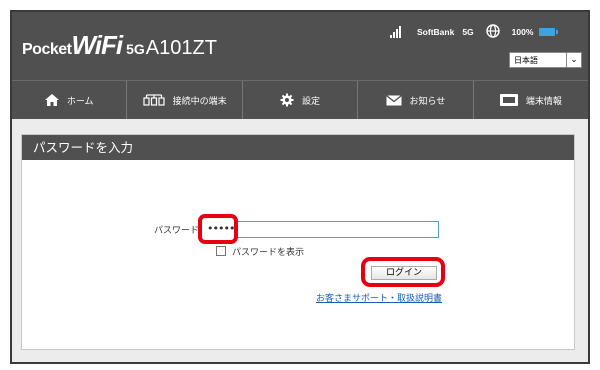  What do you see at coordinates (379, 297) in the screenshot?
I see `support-link: お客さまサポート・取扱説明書` at bounding box center [379, 297].